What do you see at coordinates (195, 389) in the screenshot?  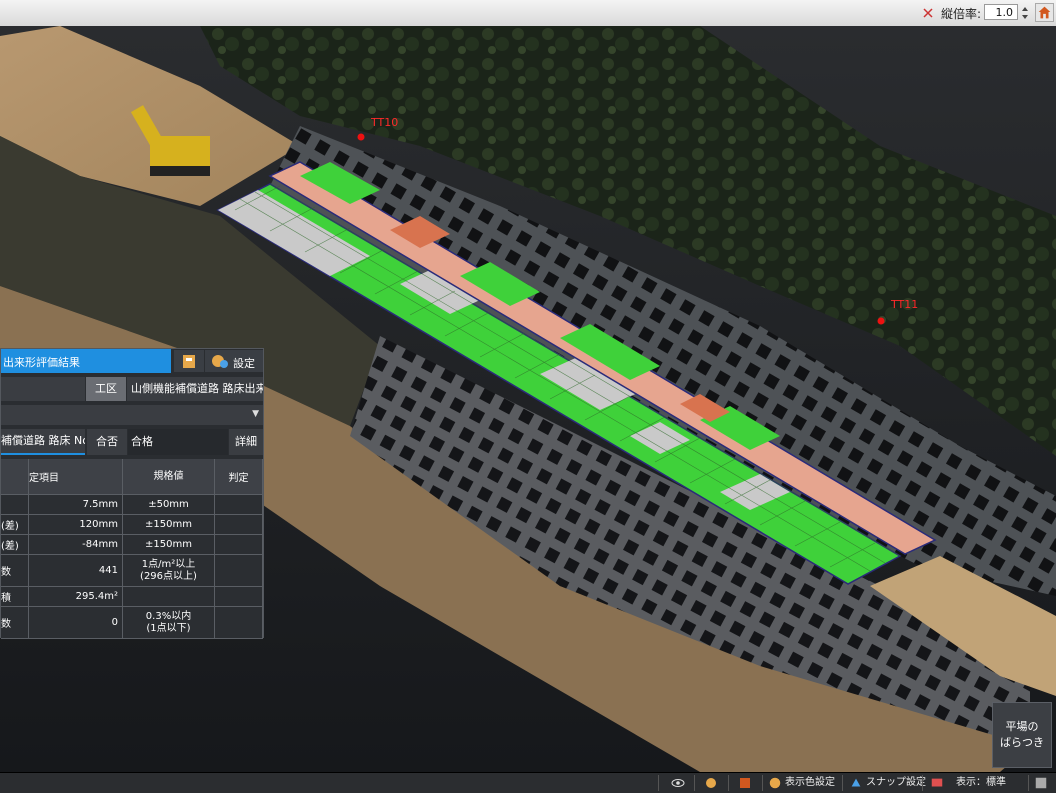 I see `section-value: 山側機能補償道路 路床出来形` at bounding box center [195, 389].